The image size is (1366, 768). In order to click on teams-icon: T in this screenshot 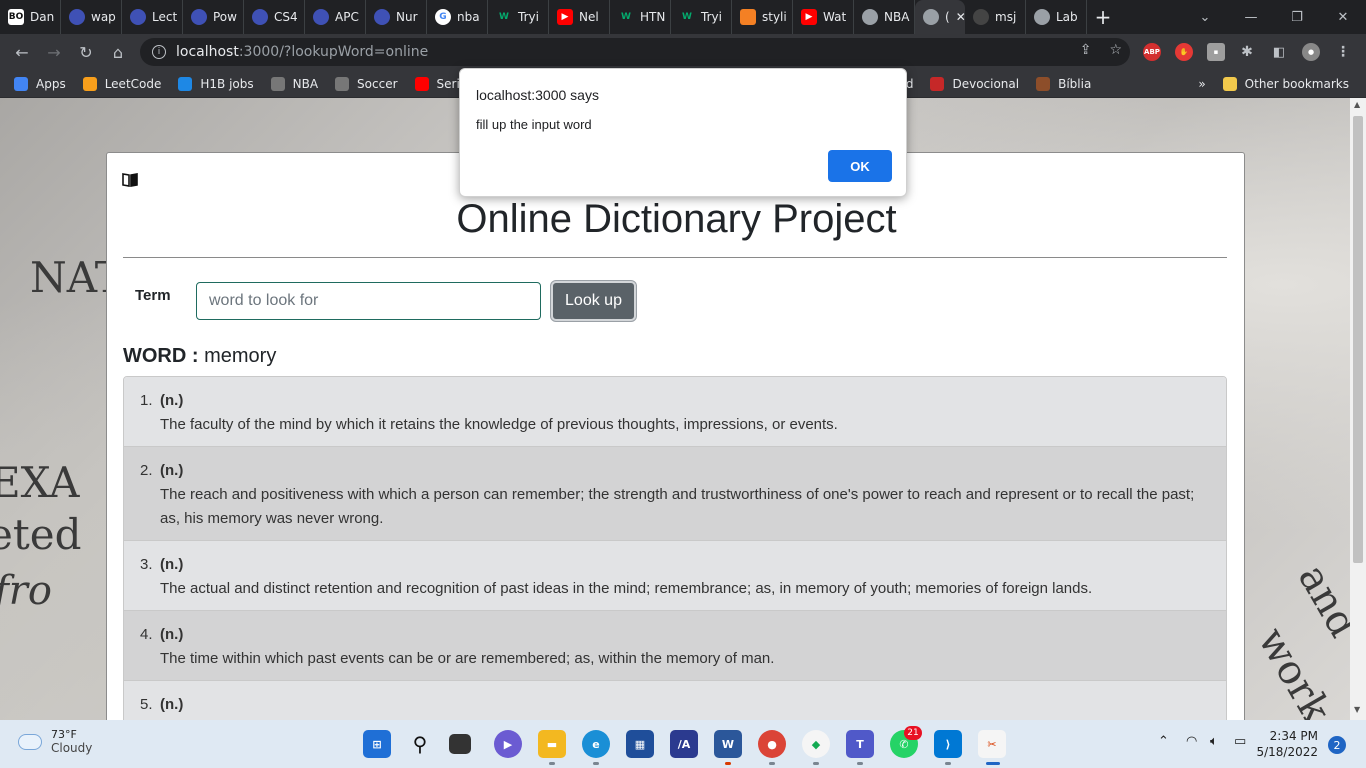, I will do `click(860, 744)`.